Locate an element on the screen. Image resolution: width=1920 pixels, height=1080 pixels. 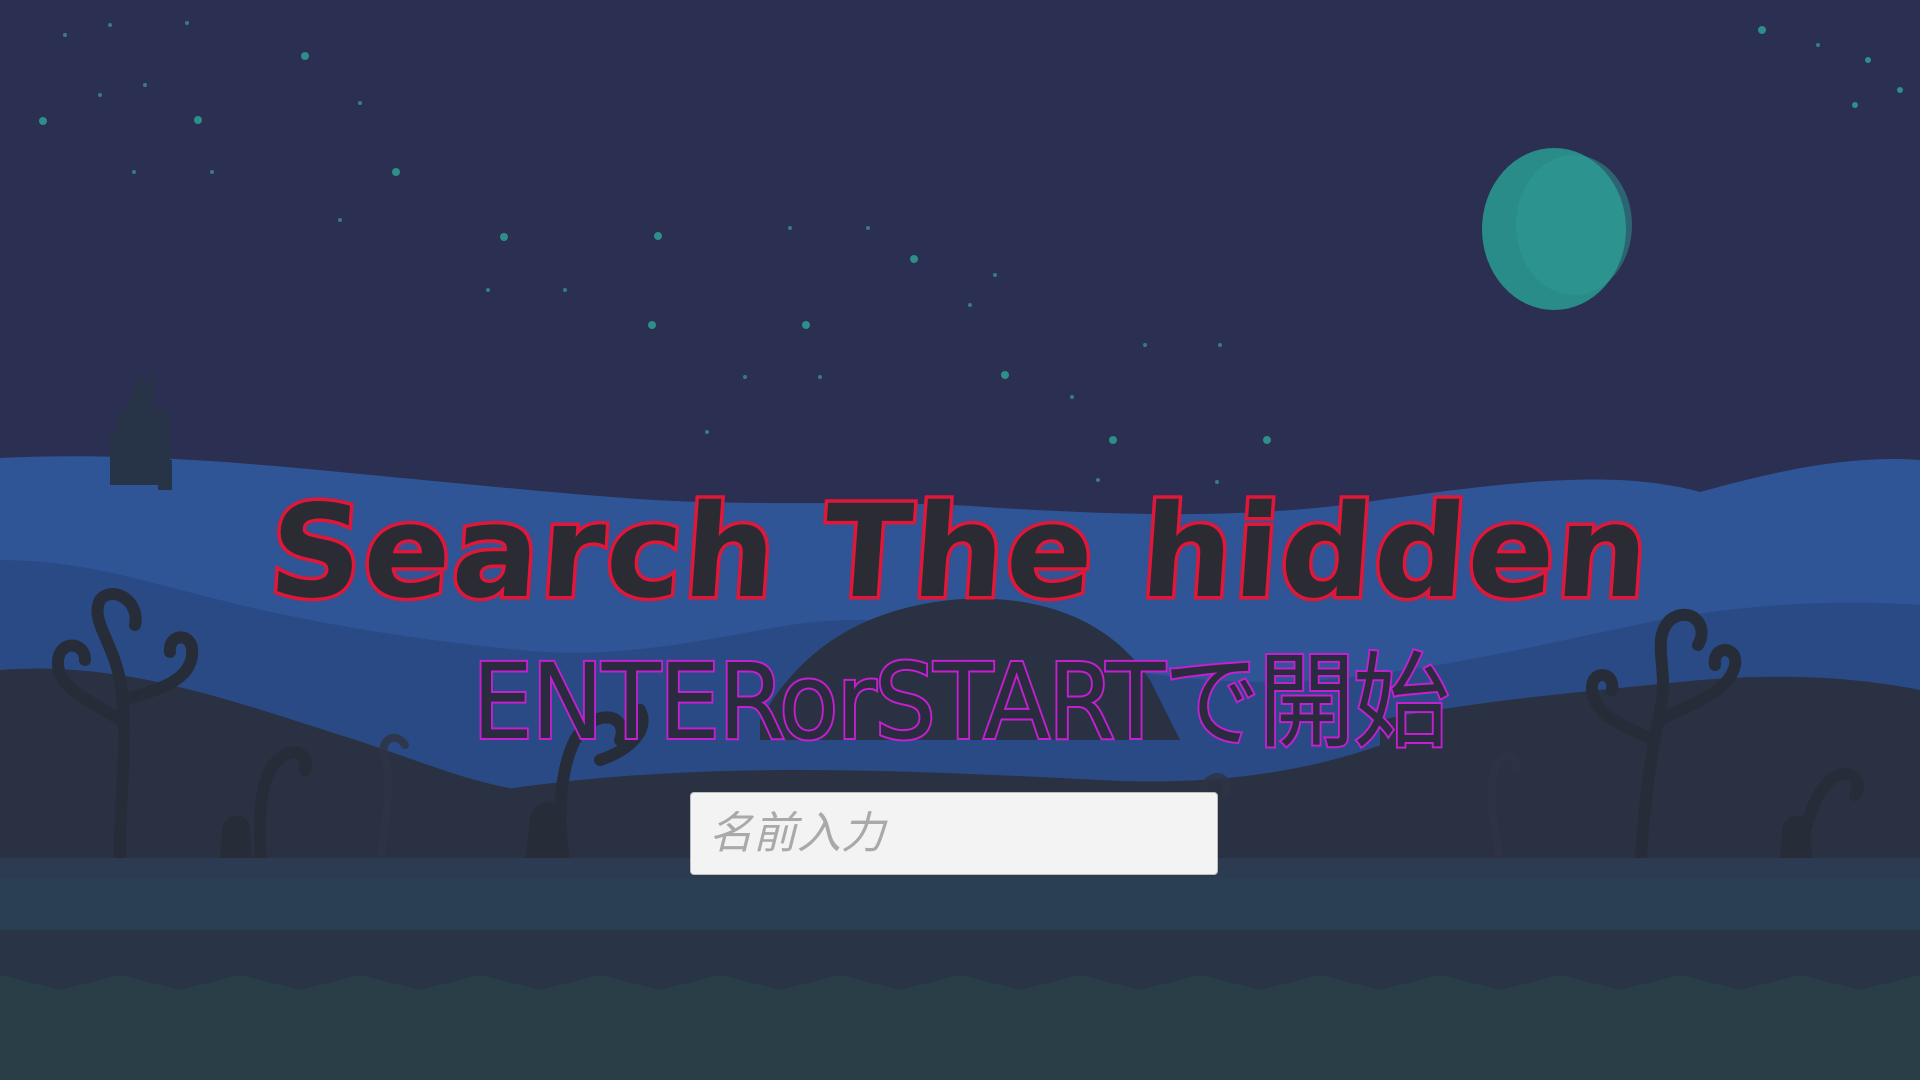
ground-band is located at coordinates (960, 904).